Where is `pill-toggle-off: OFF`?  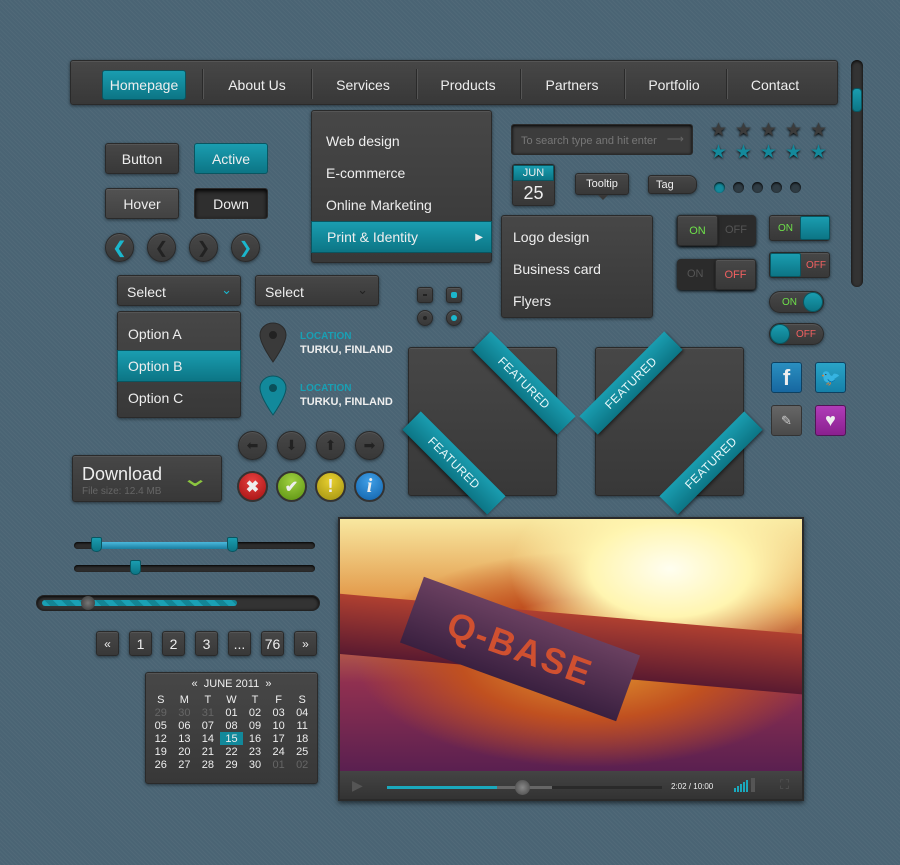 pill-toggle-off: OFF is located at coordinates (796, 334).